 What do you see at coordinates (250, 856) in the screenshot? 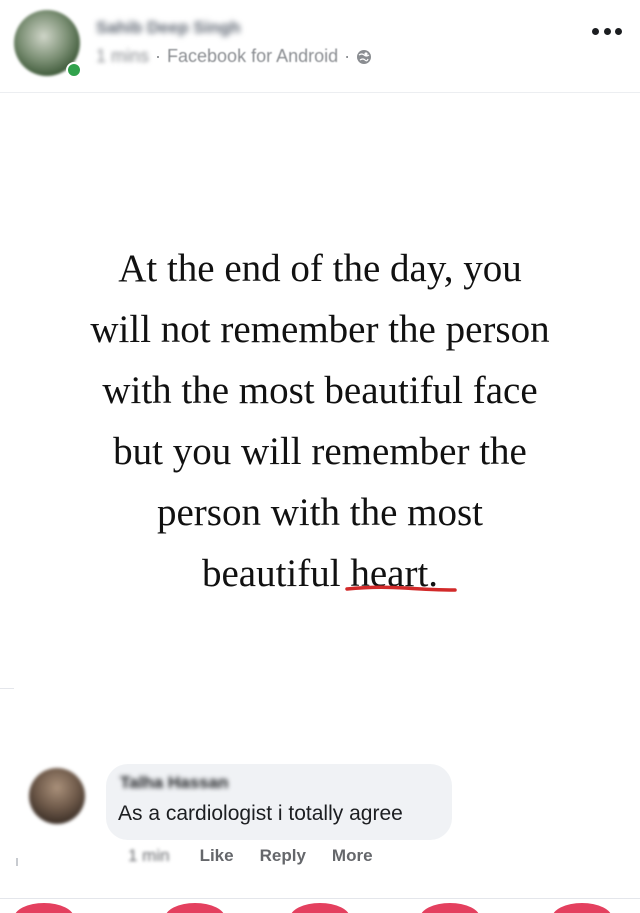
I see `comment-actions: 1 min Like Reply More` at bounding box center [250, 856].